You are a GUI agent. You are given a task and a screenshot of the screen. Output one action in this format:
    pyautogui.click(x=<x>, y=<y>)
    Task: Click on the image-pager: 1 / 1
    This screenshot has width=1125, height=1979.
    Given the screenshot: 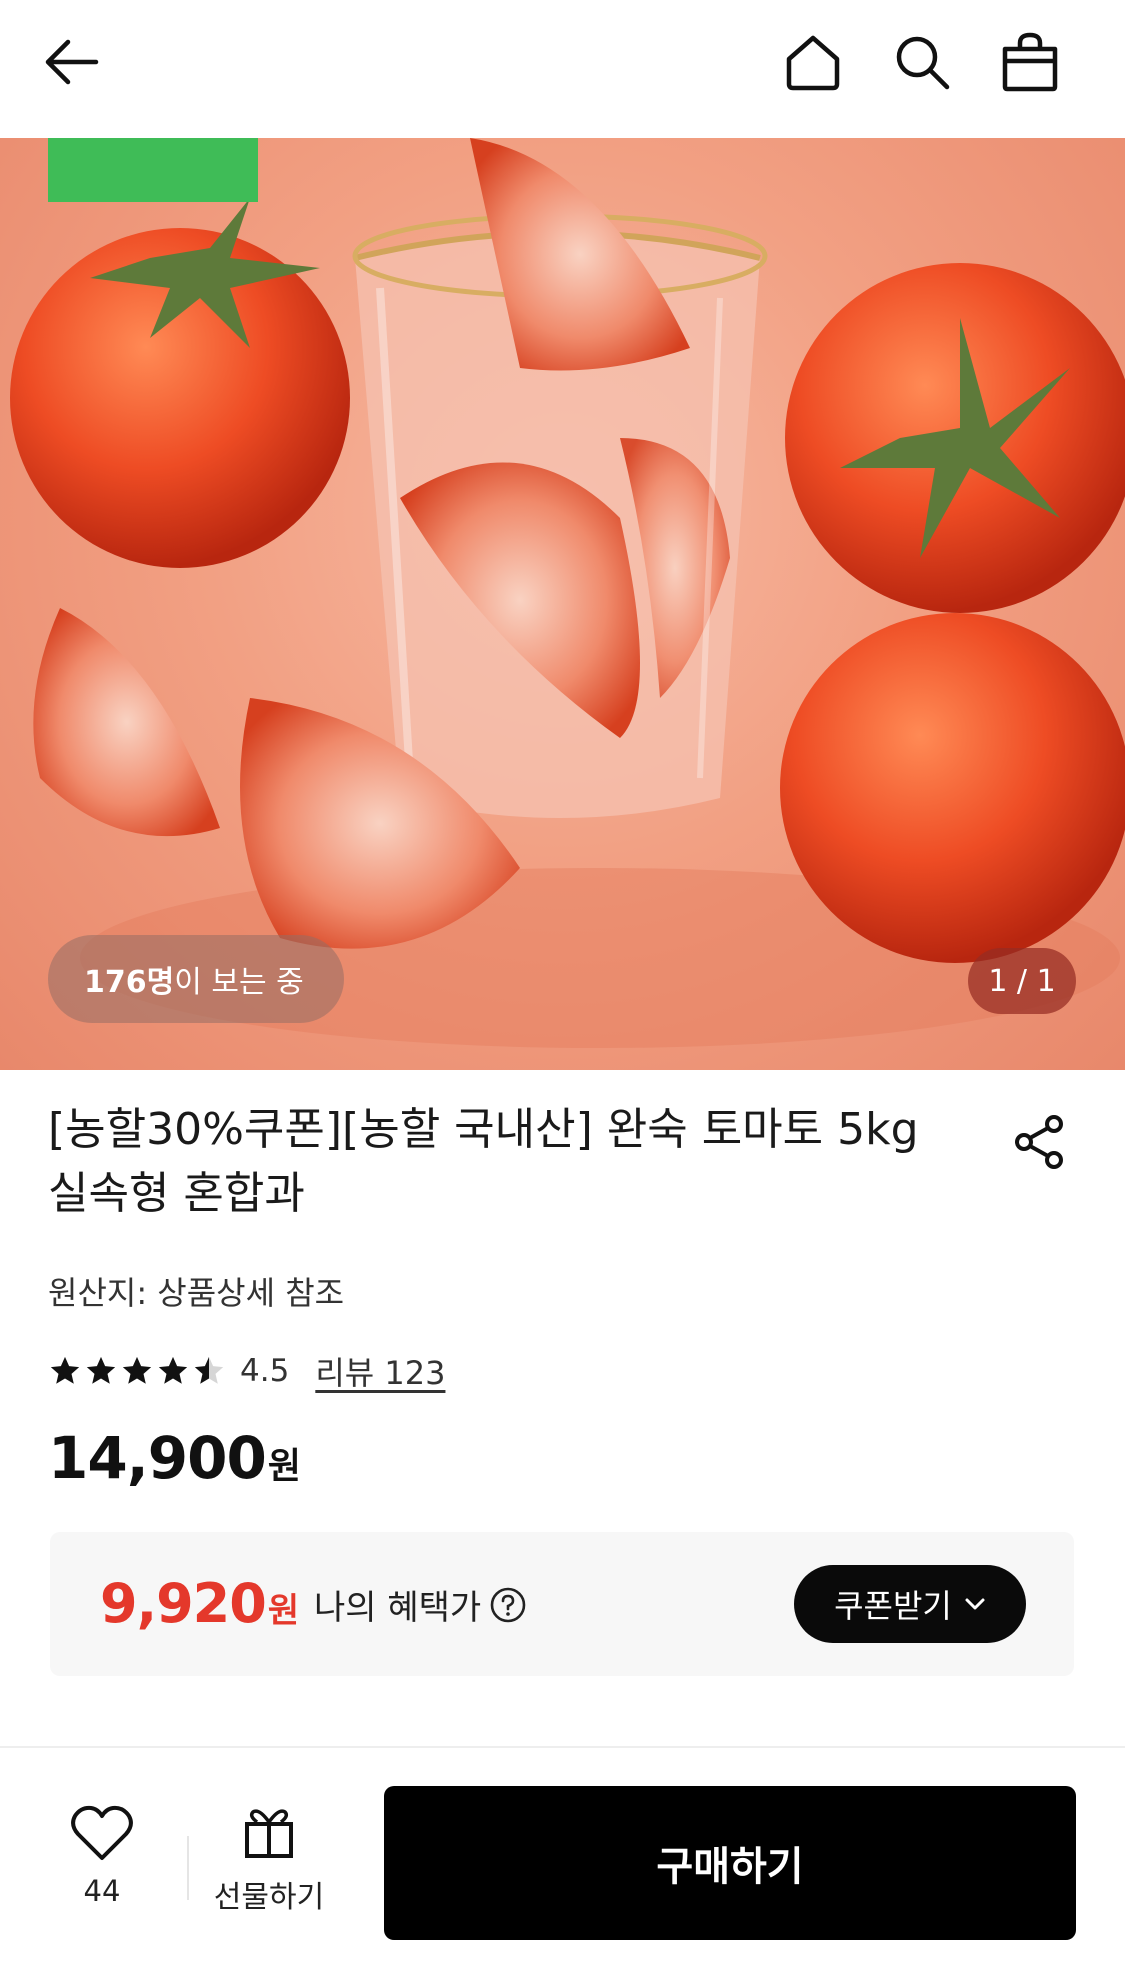 What is the action you would take?
    pyautogui.click(x=1022, y=981)
    